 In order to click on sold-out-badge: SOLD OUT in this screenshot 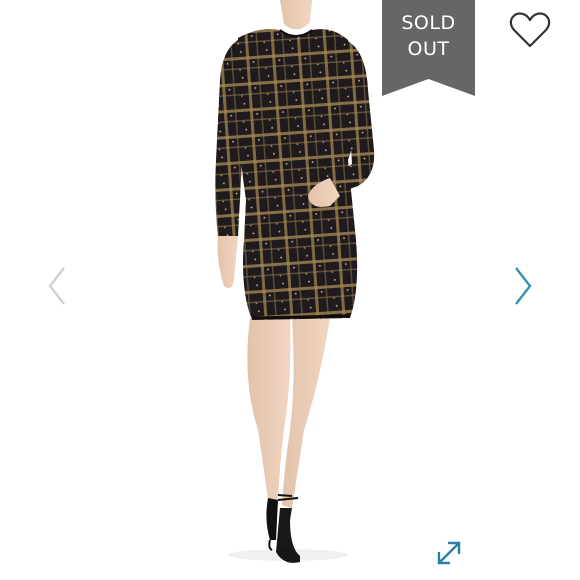, I will do `click(428, 48)`.